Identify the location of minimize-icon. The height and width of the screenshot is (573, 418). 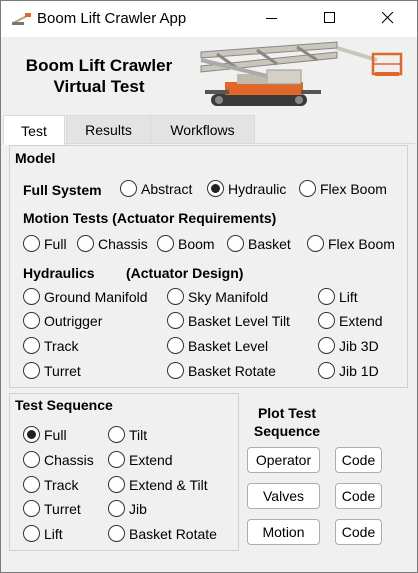
(272, 19).